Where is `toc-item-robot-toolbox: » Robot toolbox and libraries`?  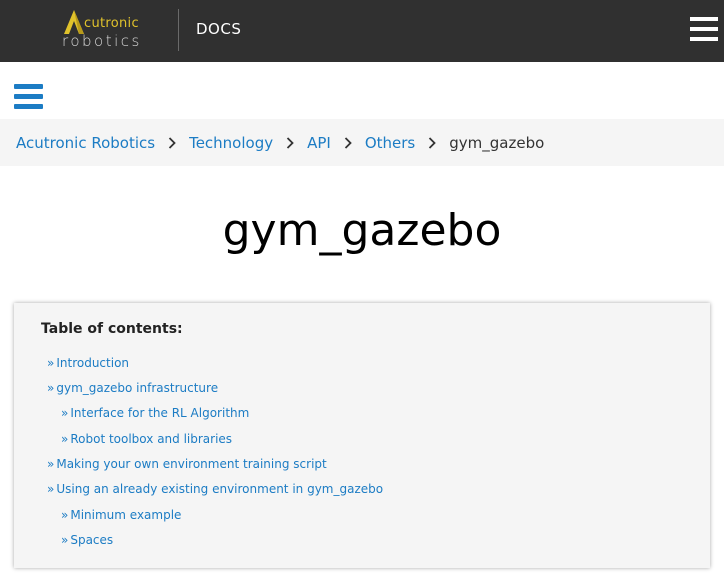
toc-item-robot-toolbox: » Robot toolbox and libraries is located at coordinates (146, 439).